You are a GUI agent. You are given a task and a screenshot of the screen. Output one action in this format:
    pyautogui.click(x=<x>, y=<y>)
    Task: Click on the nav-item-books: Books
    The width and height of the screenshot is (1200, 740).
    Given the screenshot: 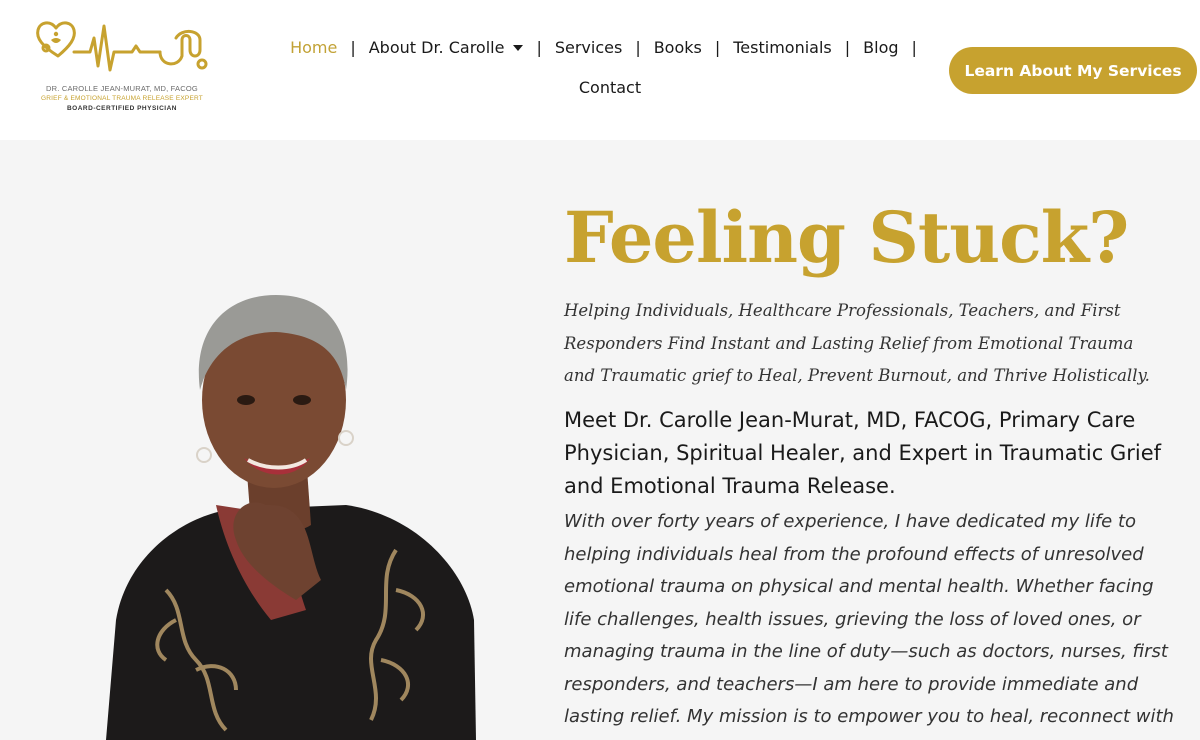 What is the action you would take?
    pyautogui.click(x=678, y=47)
    